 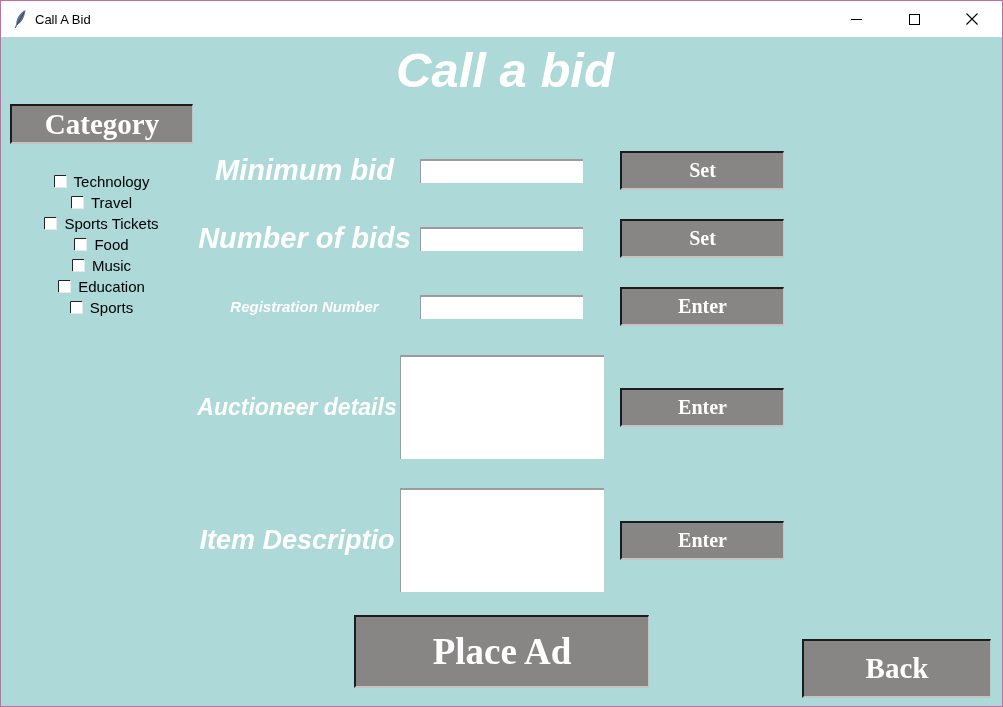 I want to click on checkbox-label: Sports, so click(x=111, y=307).